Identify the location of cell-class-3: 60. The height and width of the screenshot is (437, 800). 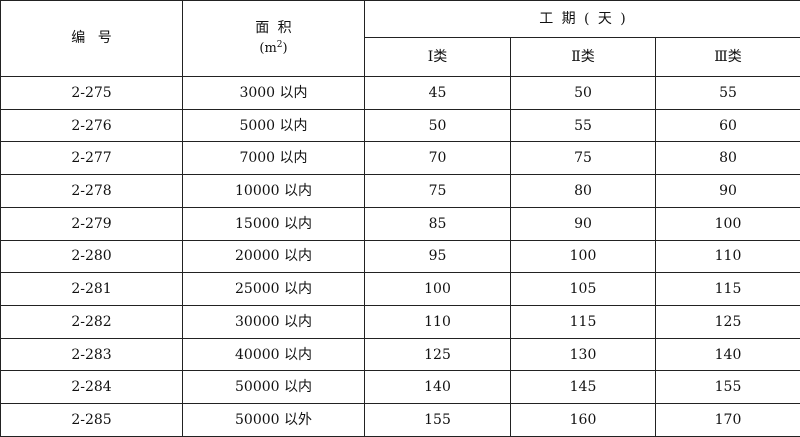
(727, 125).